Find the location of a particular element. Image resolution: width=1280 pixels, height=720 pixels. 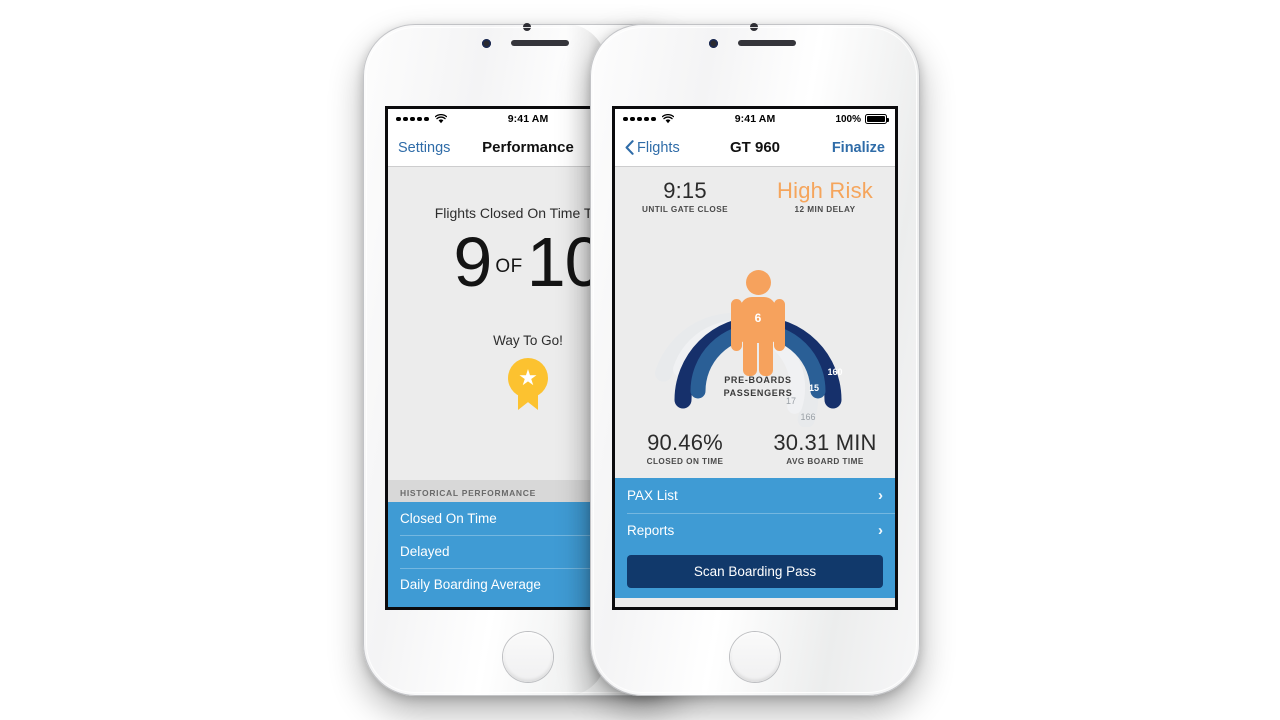

right-nav-back-label: Flights is located at coordinates (658, 147).